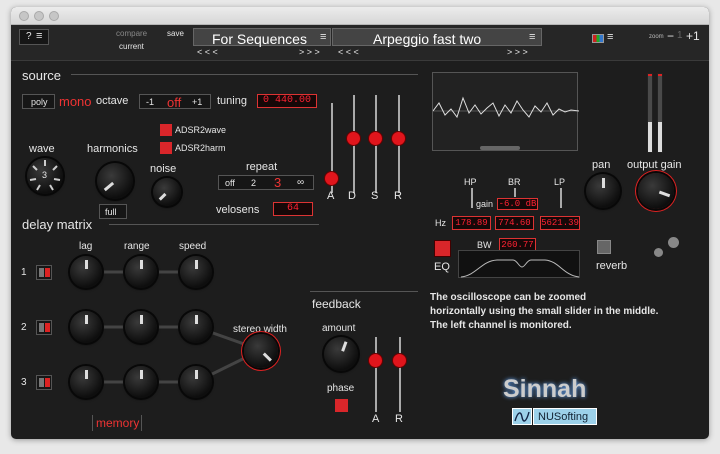 The height and width of the screenshot is (454, 720). Describe the element at coordinates (601, 165) in the screenshot. I see `pan-label: pan` at that location.